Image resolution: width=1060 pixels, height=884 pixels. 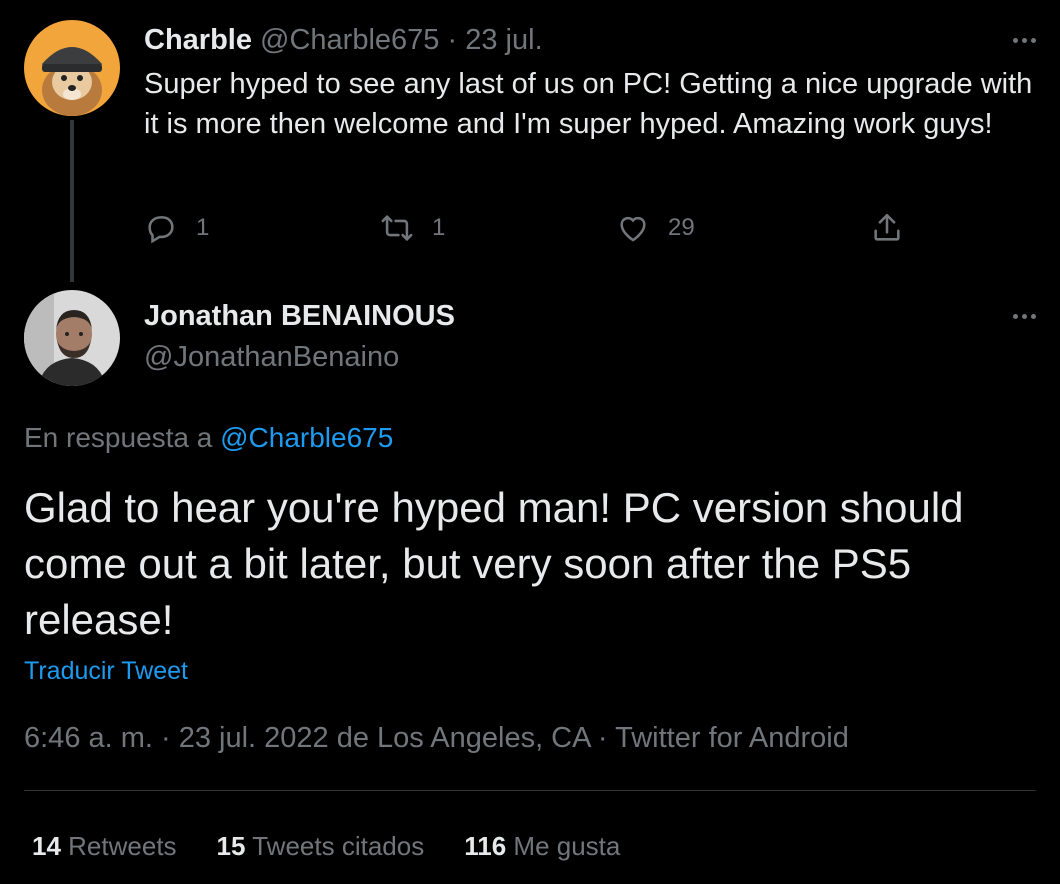 I want to click on stat-retweets: 14 Retweets, so click(x=104, y=846).